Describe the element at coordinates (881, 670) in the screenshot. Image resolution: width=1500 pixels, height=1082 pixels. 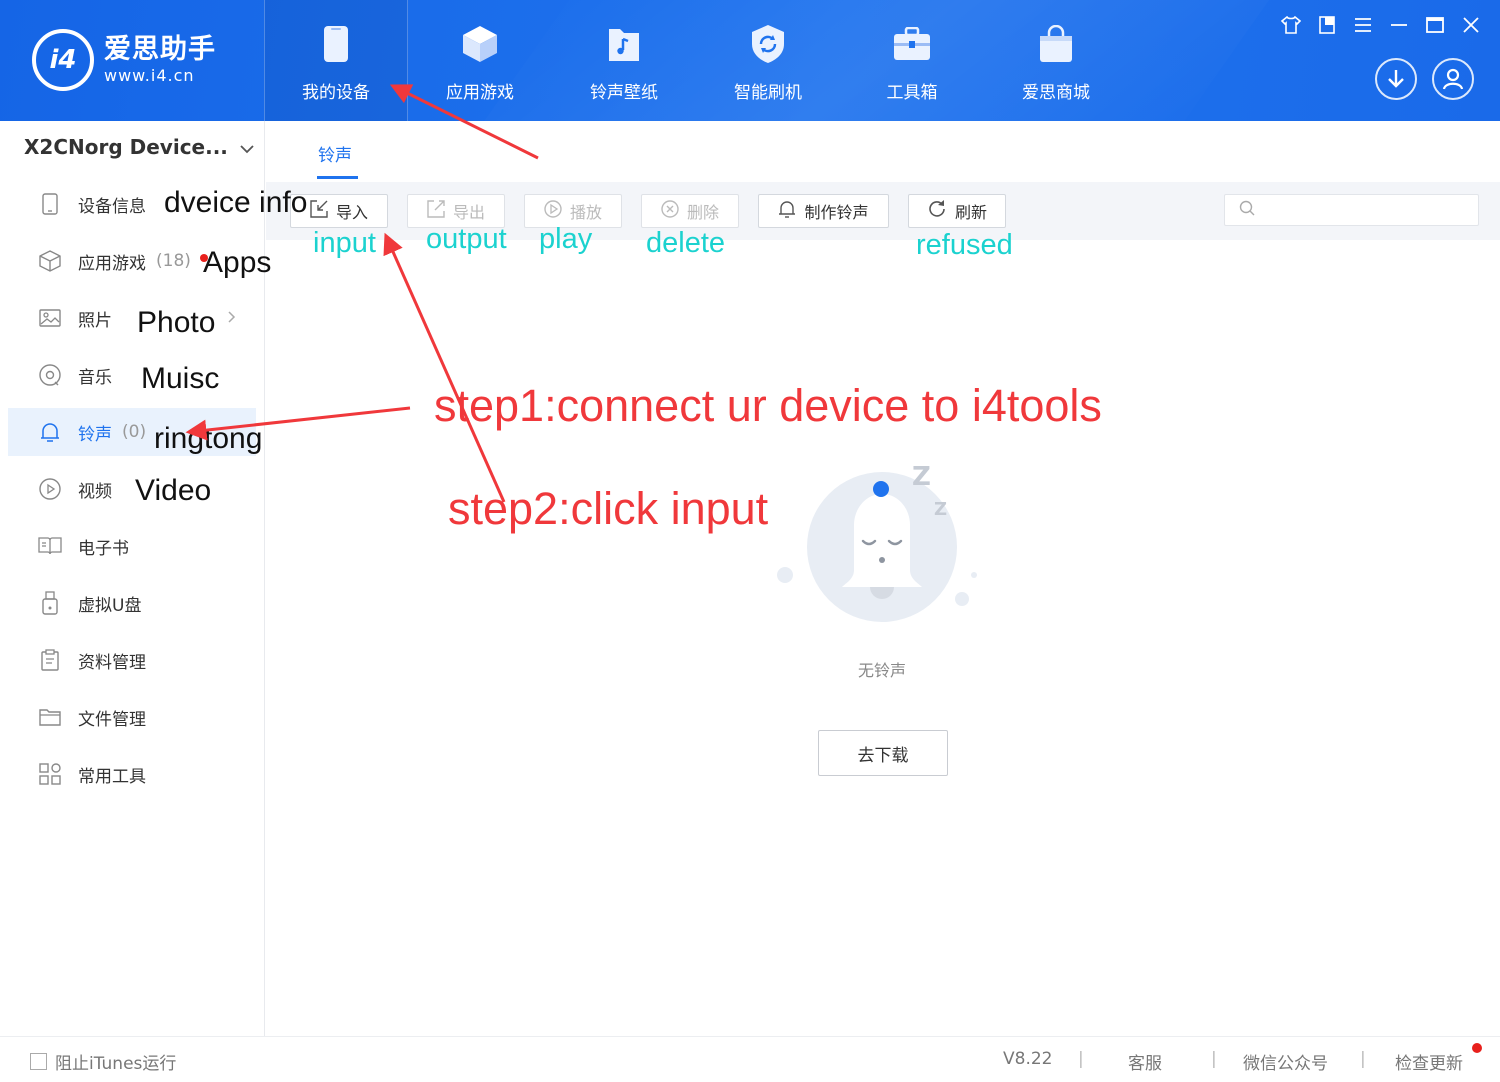
I see `empty-state-text: 无铃声` at that location.